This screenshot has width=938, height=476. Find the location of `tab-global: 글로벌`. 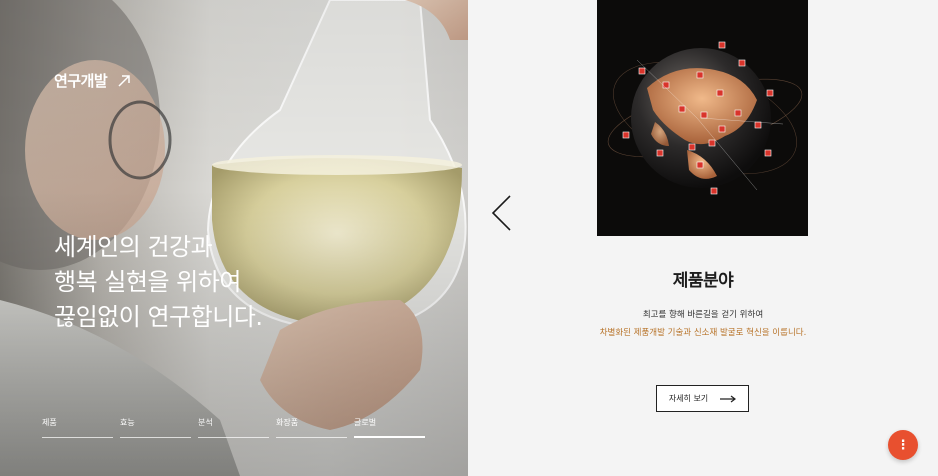

tab-global: 글로벌 is located at coordinates (389, 426).